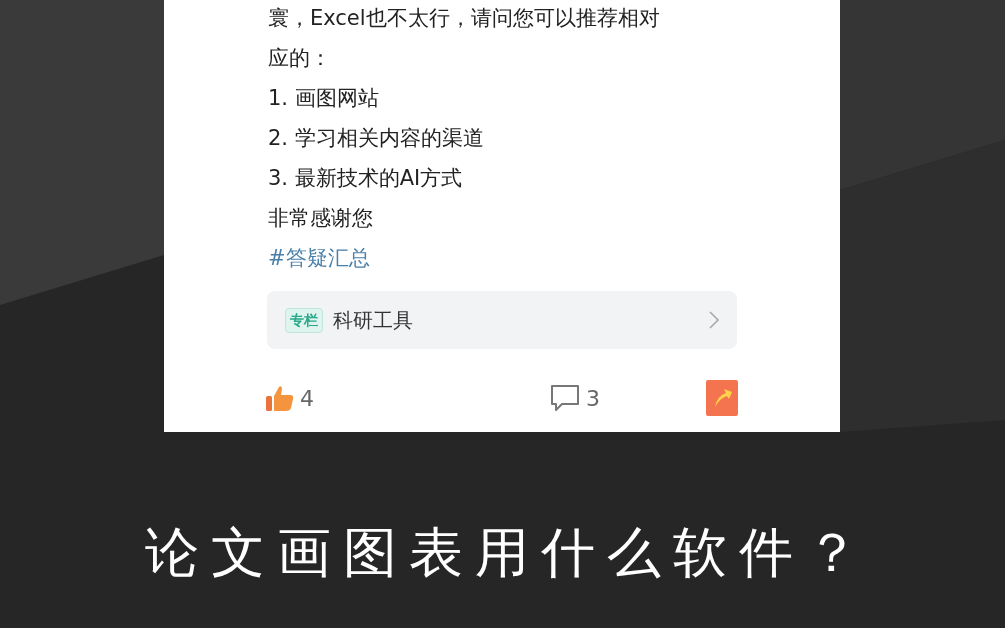 The width and height of the screenshot is (1005, 628). I want to click on post-text-line: 3. 最新技术的AI方式, so click(366, 178).